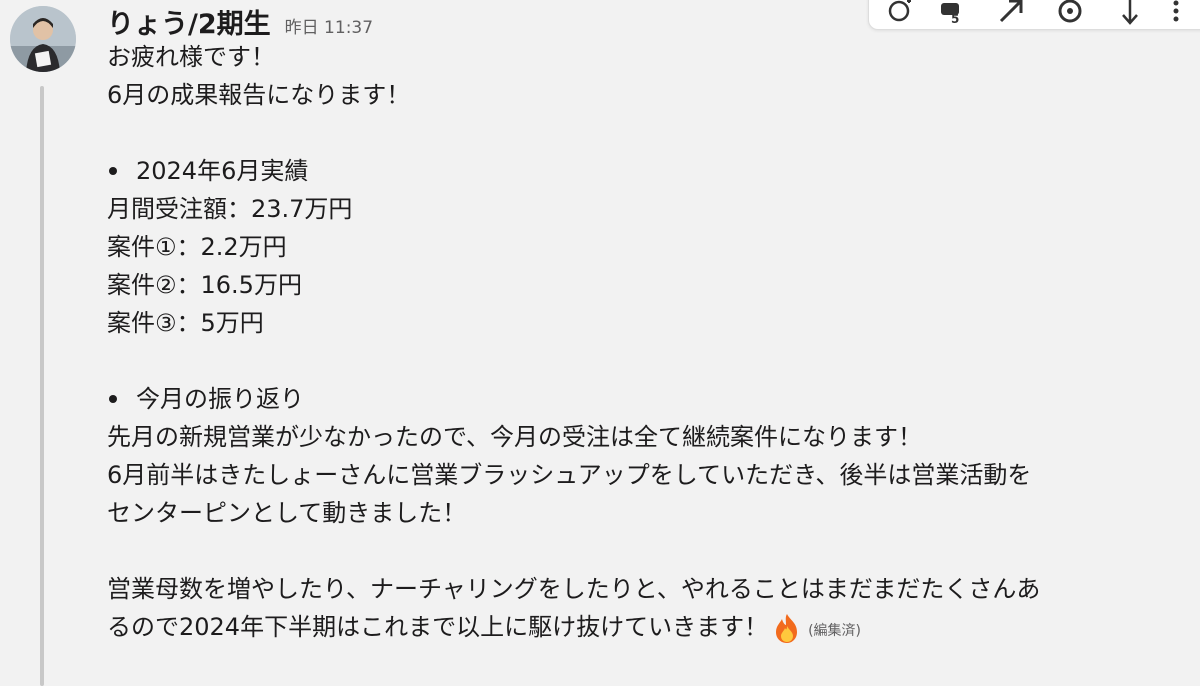 The height and width of the screenshot is (686, 1200). Describe the element at coordinates (574, 589) in the screenshot. I see `message-line: 営業母数を増やしたり、ナーチャリングをしたりと、やれることはまだまだたくさんあ` at that location.